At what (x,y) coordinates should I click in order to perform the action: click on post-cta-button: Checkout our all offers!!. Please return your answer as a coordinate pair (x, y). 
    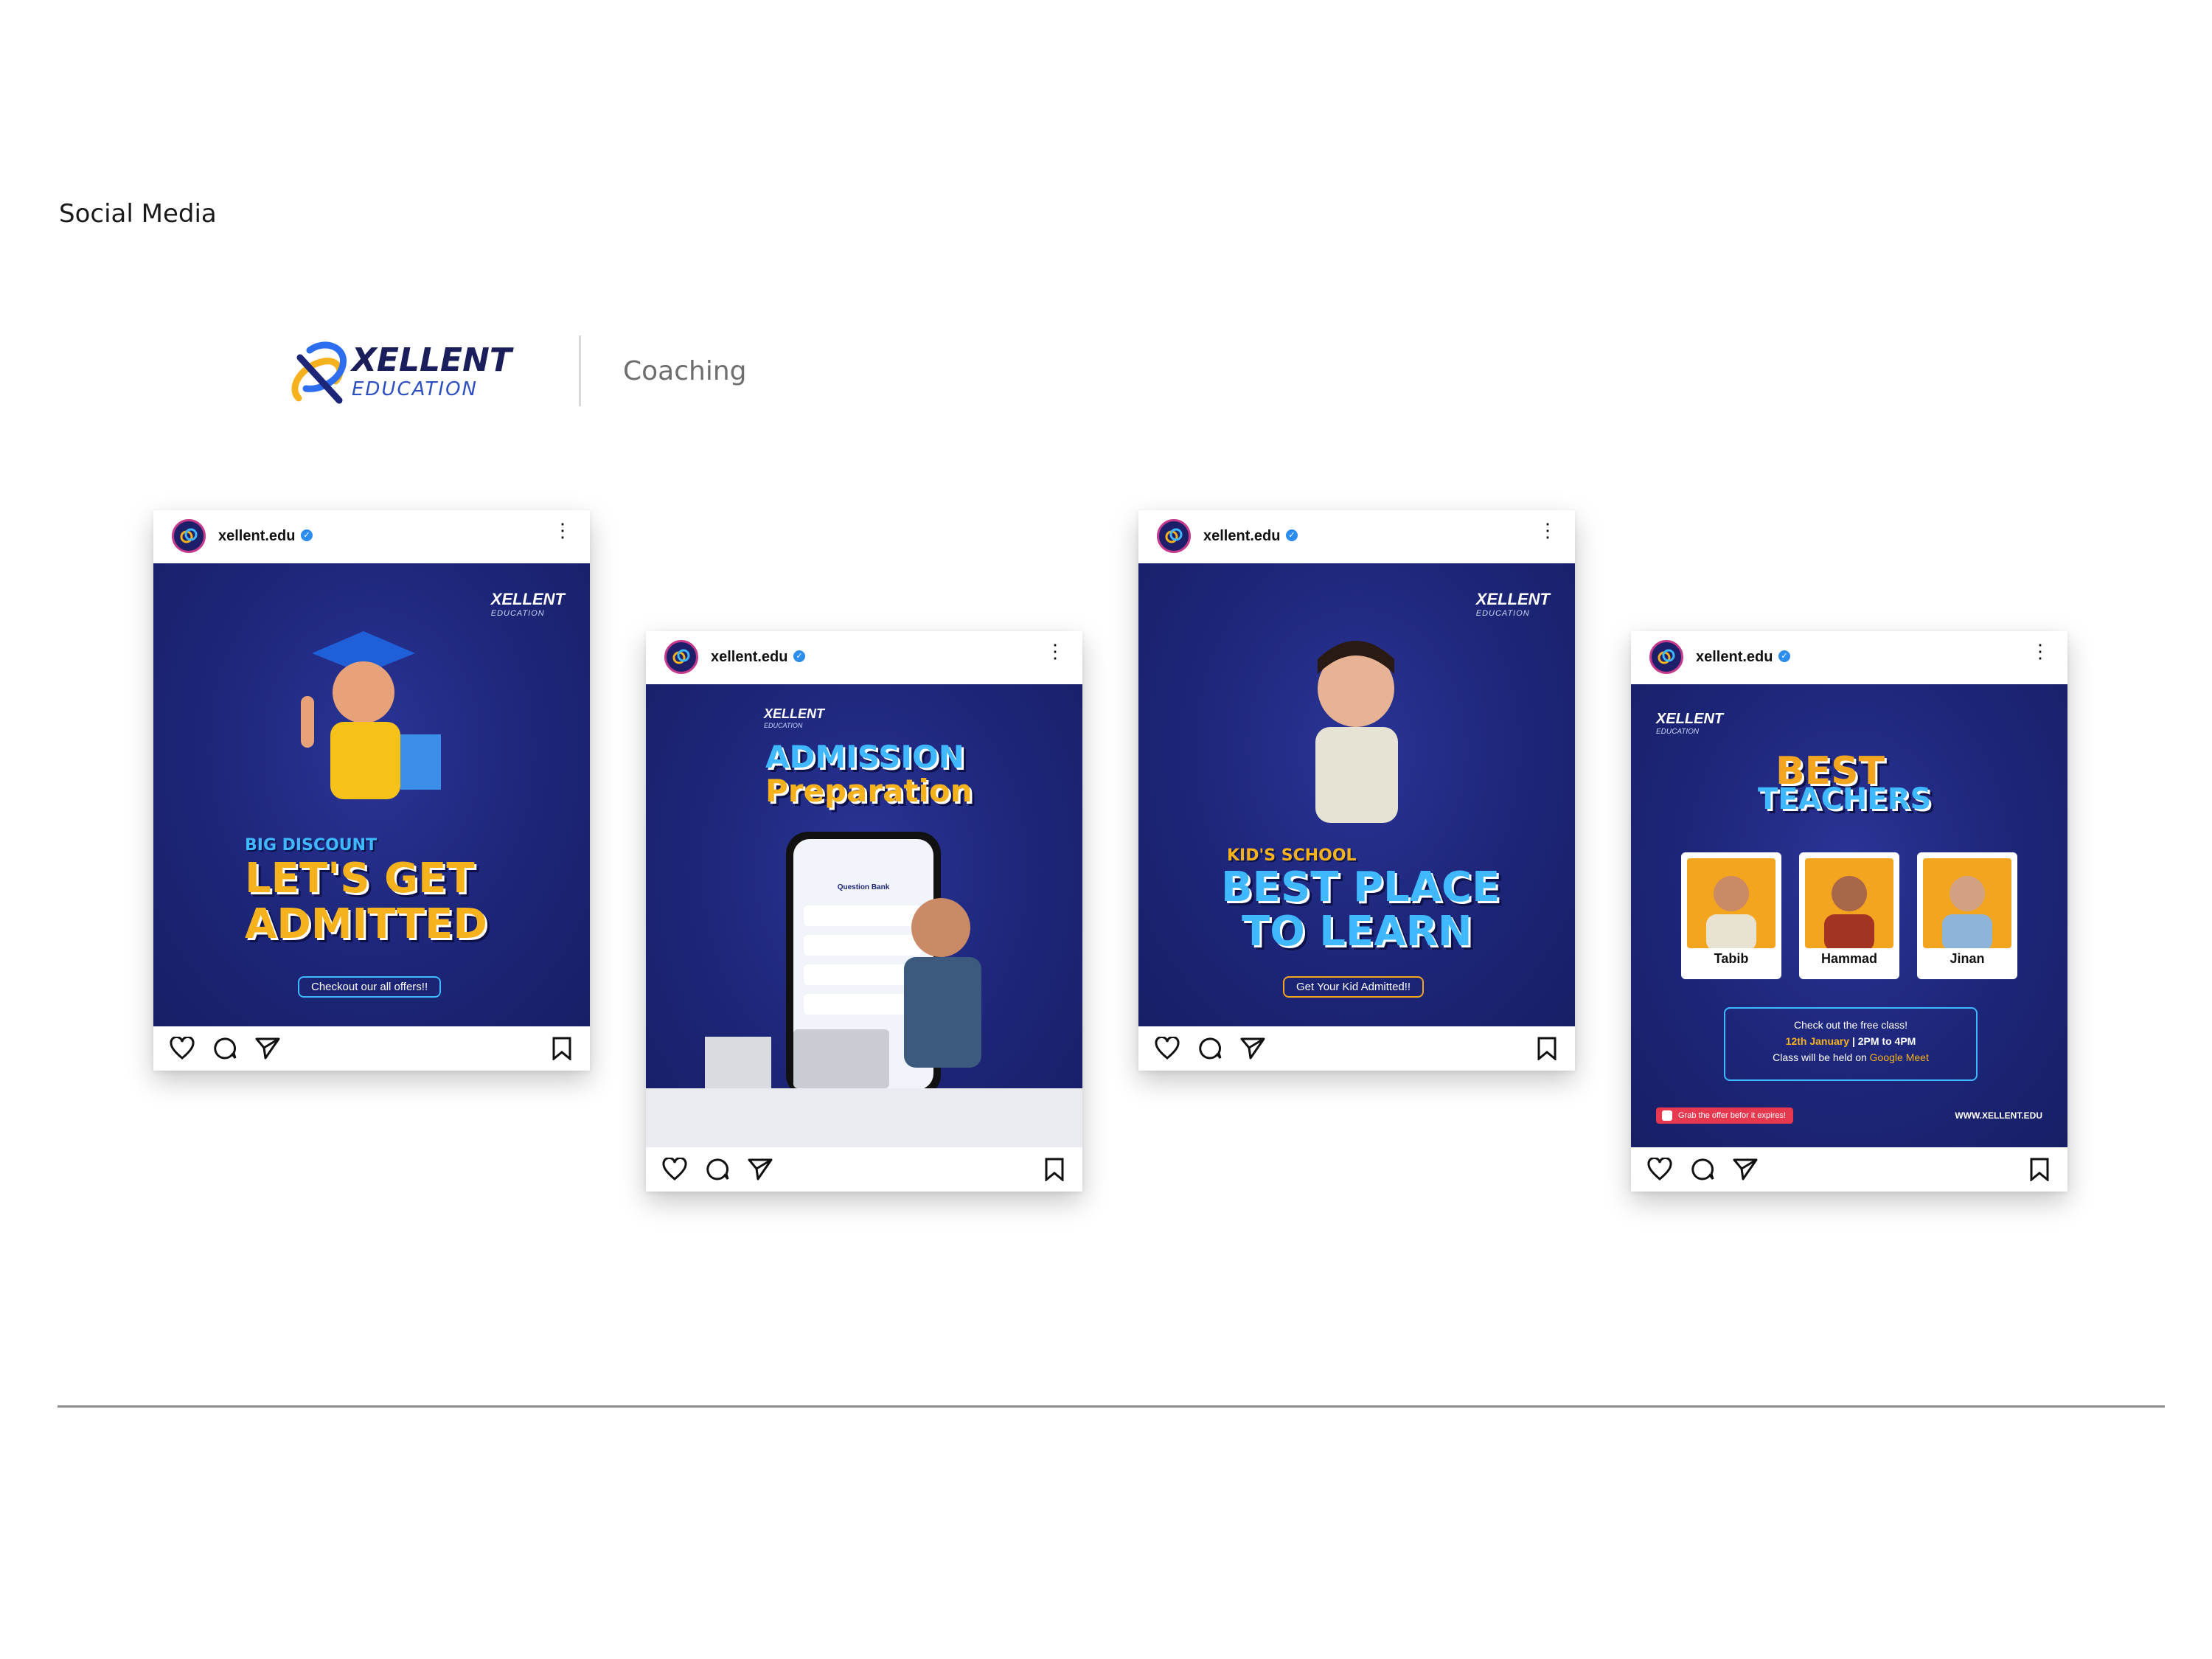
    Looking at the image, I should click on (370, 987).